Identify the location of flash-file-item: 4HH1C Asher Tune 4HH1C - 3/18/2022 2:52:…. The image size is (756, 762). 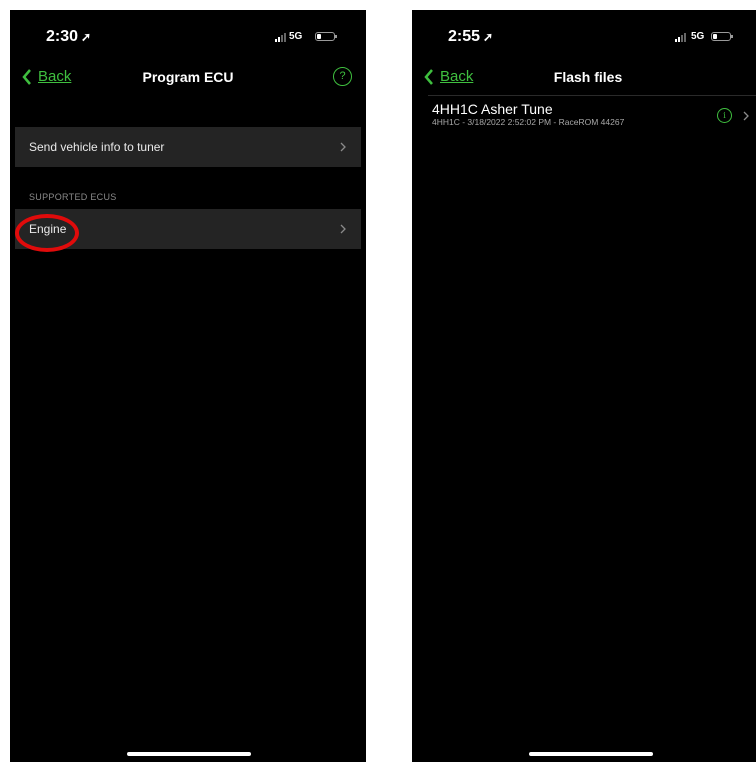
(528, 114).